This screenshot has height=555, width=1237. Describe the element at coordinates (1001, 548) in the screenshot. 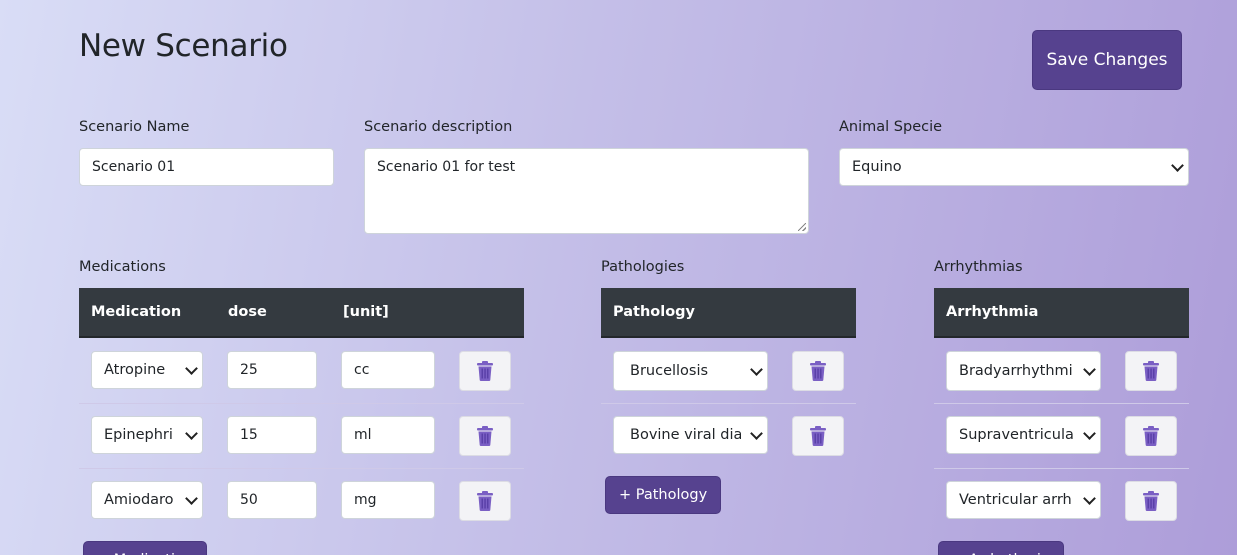

I see `add-arrhythmia-button: + Arrhythmia` at that location.